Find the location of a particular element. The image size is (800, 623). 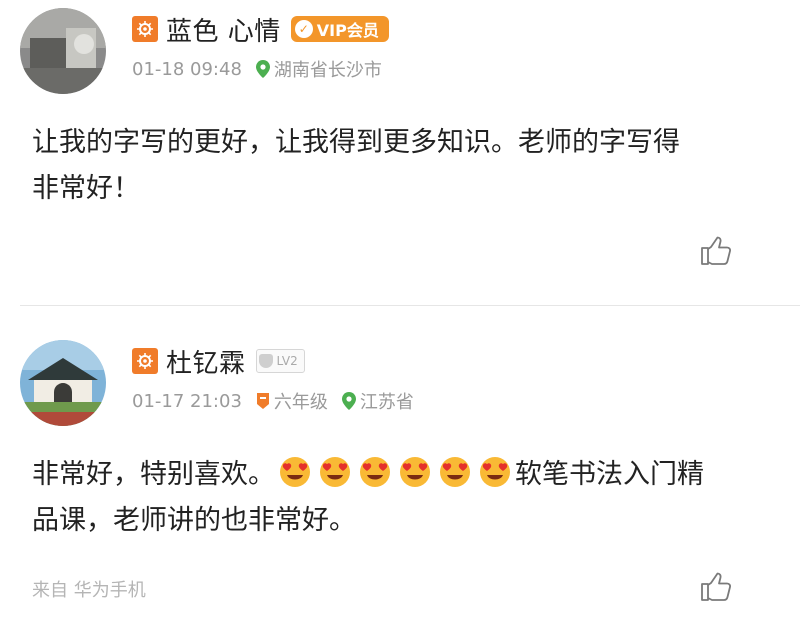

location-text: 湖南省长沙市 is located at coordinates (327, 70).